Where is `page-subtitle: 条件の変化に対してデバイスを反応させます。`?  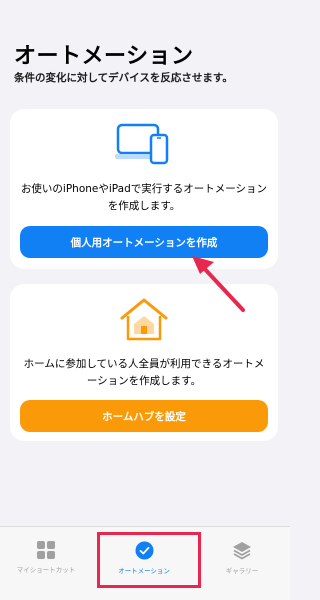 page-subtitle: 条件の変化に対してデバイスを反応させます。 is located at coordinates (123, 78).